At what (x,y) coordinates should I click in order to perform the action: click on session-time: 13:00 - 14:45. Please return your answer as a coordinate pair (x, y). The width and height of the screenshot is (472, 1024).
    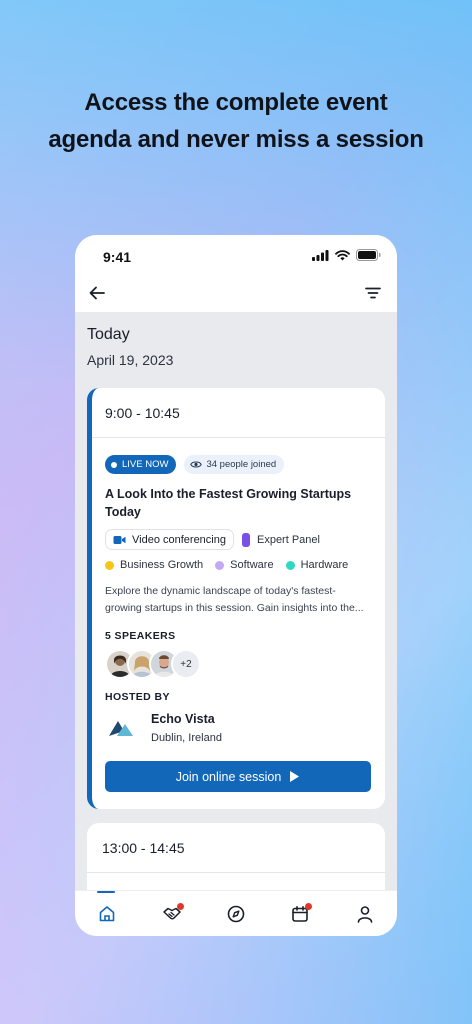
    Looking at the image, I should click on (236, 848).